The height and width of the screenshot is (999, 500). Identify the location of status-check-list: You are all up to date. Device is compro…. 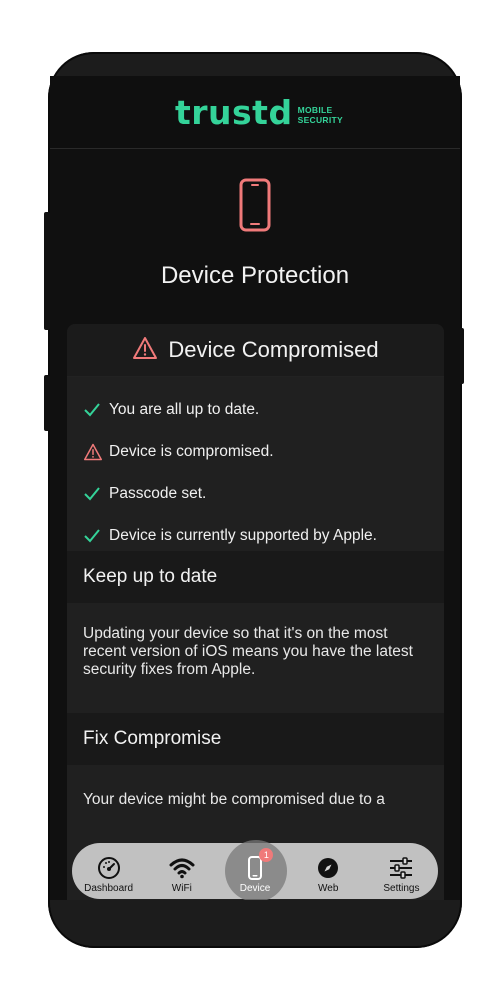
(255, 464).